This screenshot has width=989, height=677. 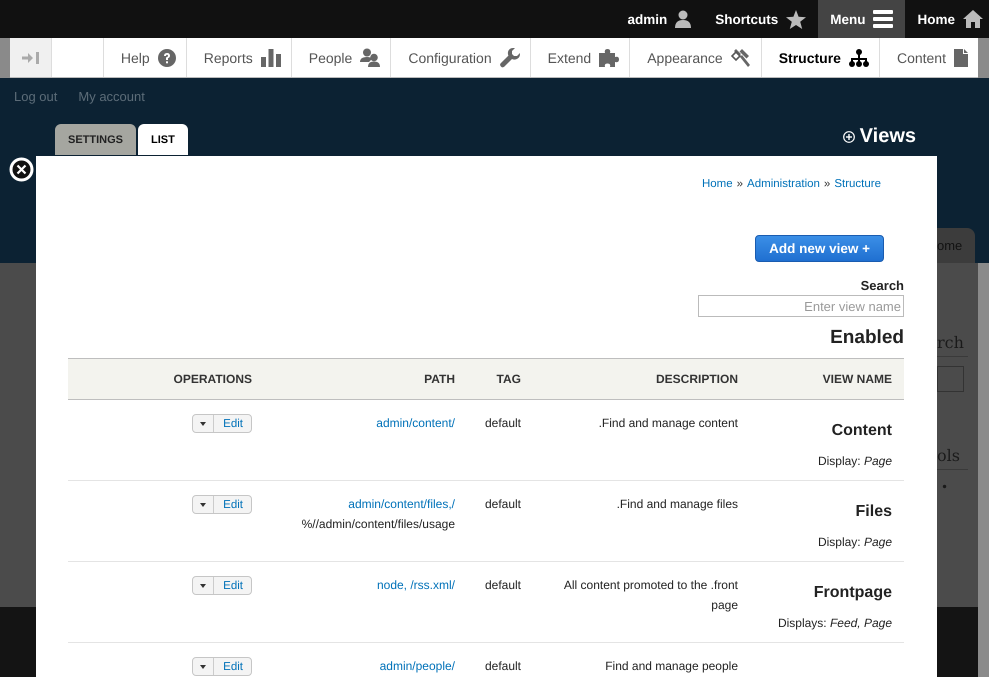 I want to click on column-header: DESCRIPTION, so click(x=641, y=379).